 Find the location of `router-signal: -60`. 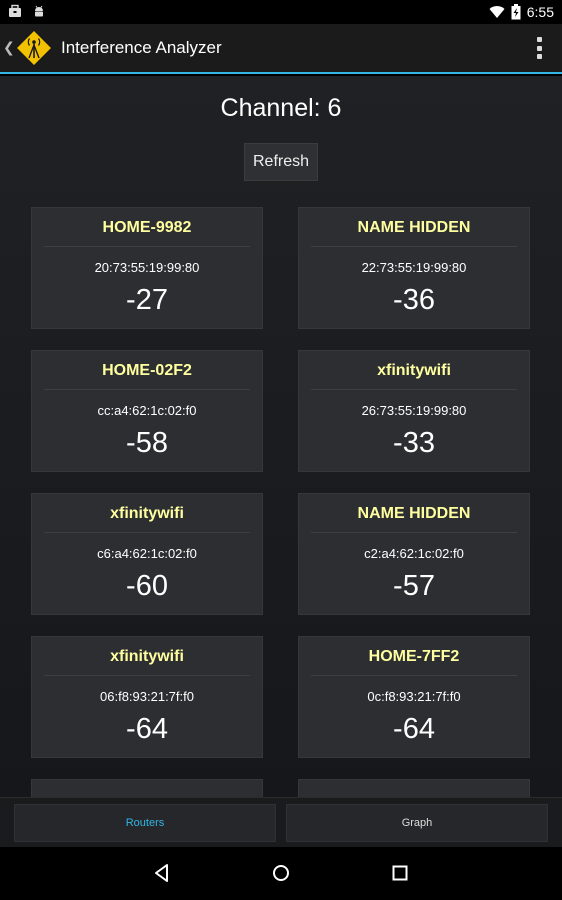

router-signal: -60 is located at coordinates (147, 586).